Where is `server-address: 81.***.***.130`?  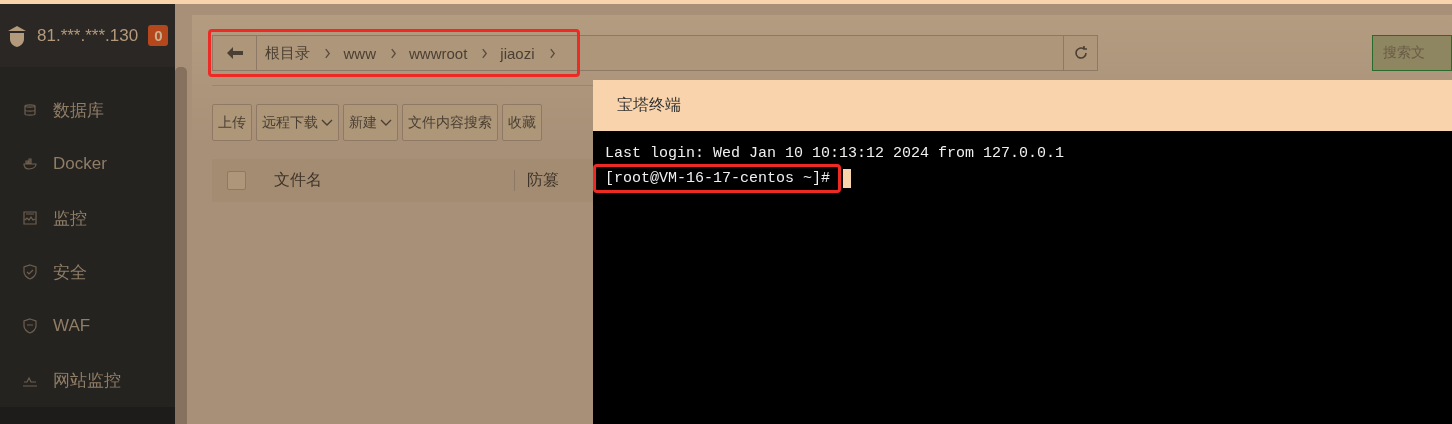
server-address: 81.***.***.130 is located at coordinates (88, 35).